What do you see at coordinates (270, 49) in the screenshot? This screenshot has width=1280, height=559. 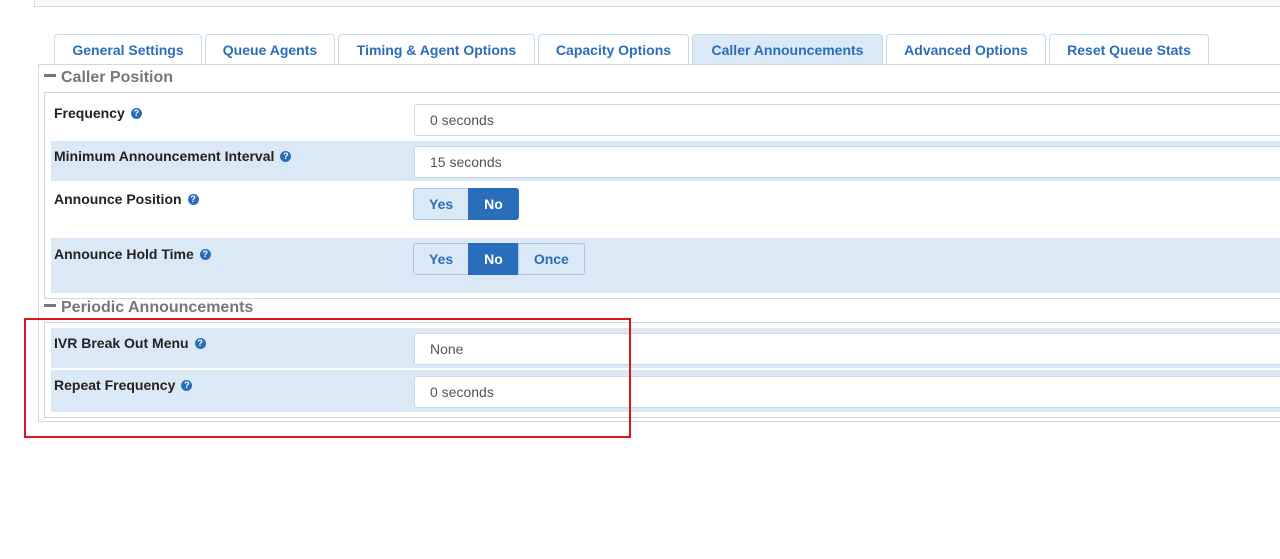 I see `tab-queue-agents: Queue Agents` at bounding box center [270, 49].